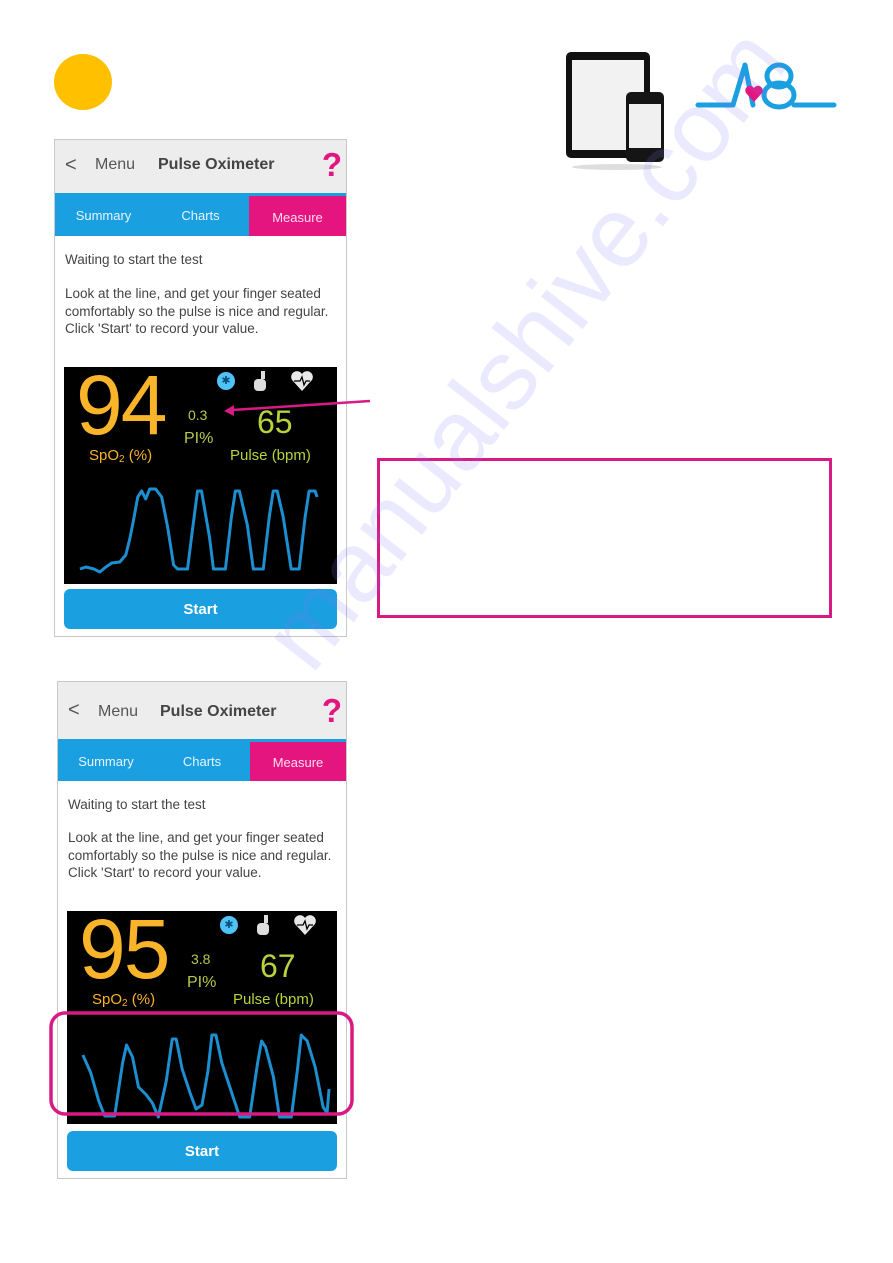 Image resolution: width=893 pixels, height=1263 pixels. Describe the element at coordinates (275, 422) in the screenshot. I see `pulse-value: 65` at that location.